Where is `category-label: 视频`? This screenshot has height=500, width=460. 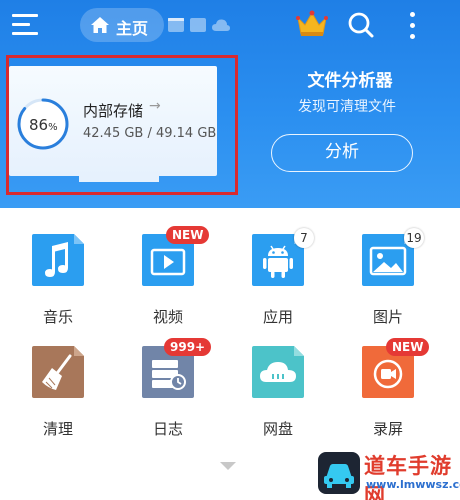 category-label: 视频 is located at coordinates (167, 317).